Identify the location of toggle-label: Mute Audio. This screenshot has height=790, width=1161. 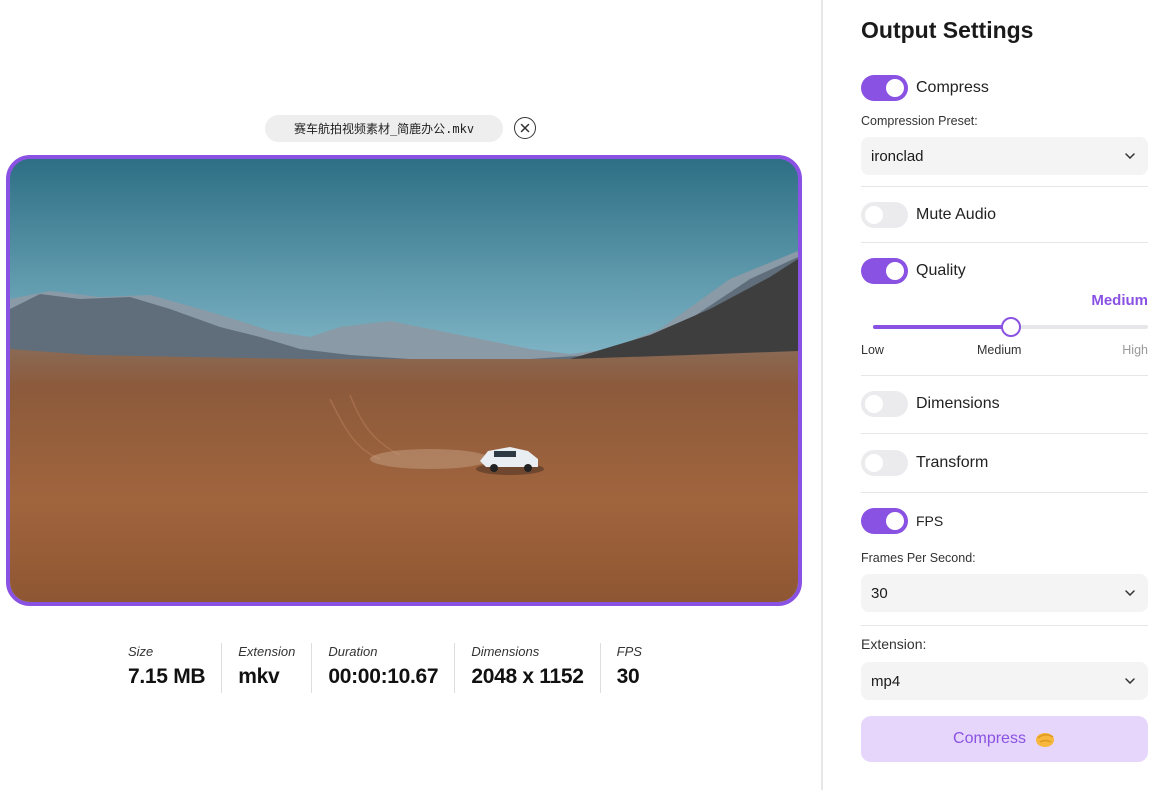
(956, 214).